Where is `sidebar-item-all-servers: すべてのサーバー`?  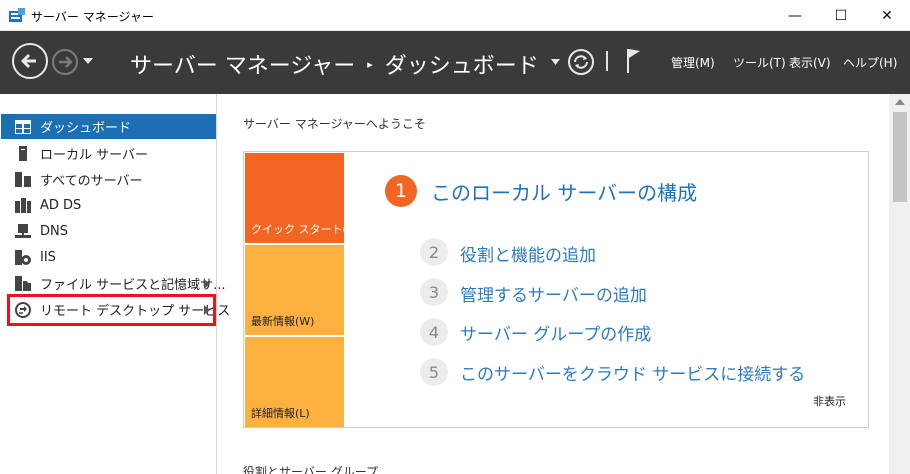
sidebar-item-all-servers: すべてのサーバー is located at coordinates (108, 179).